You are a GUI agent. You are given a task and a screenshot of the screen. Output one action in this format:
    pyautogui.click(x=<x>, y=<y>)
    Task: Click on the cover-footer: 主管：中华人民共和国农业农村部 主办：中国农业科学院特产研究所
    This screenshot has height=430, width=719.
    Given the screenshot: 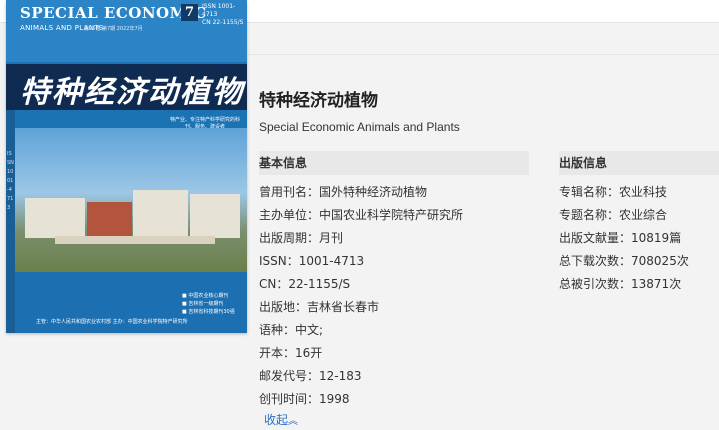 What is the action you would take?
    pyautogui.click(x=112, y=322)
    